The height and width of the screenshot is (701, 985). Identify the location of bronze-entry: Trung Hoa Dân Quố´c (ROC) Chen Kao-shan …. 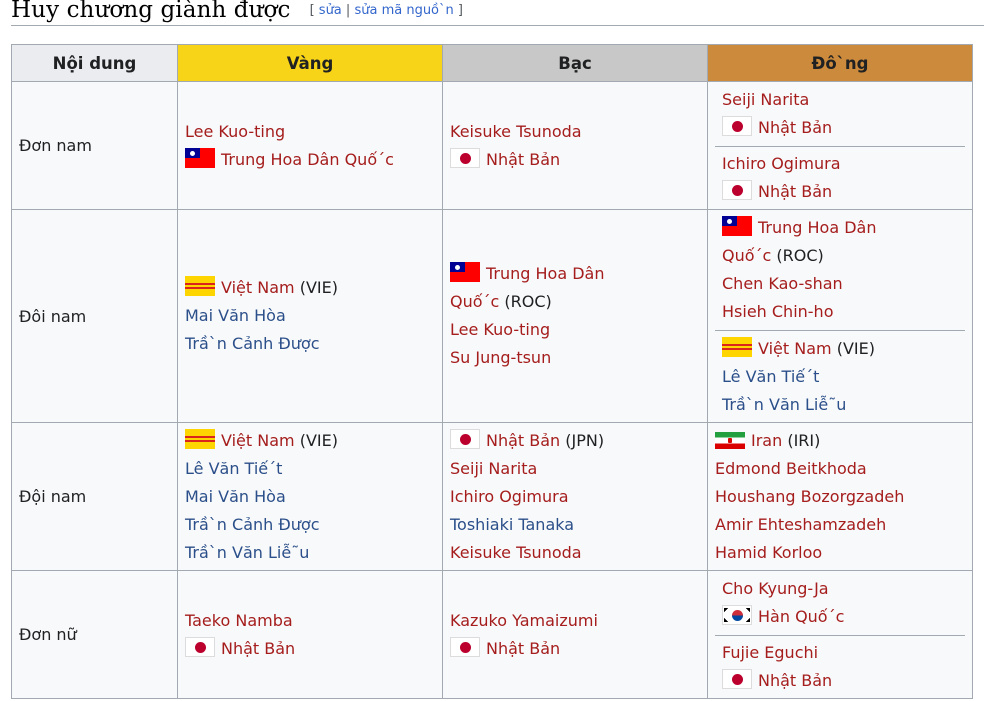
(840, 270).